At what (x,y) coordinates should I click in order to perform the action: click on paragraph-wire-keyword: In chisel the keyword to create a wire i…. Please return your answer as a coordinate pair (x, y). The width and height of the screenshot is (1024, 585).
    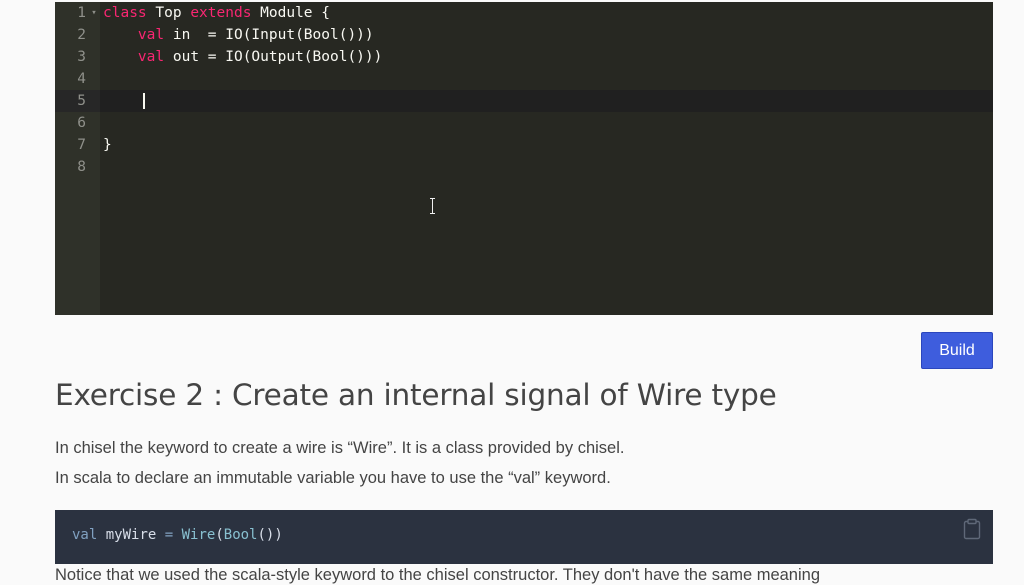
    Looking at the image, I should click on (340, 448).